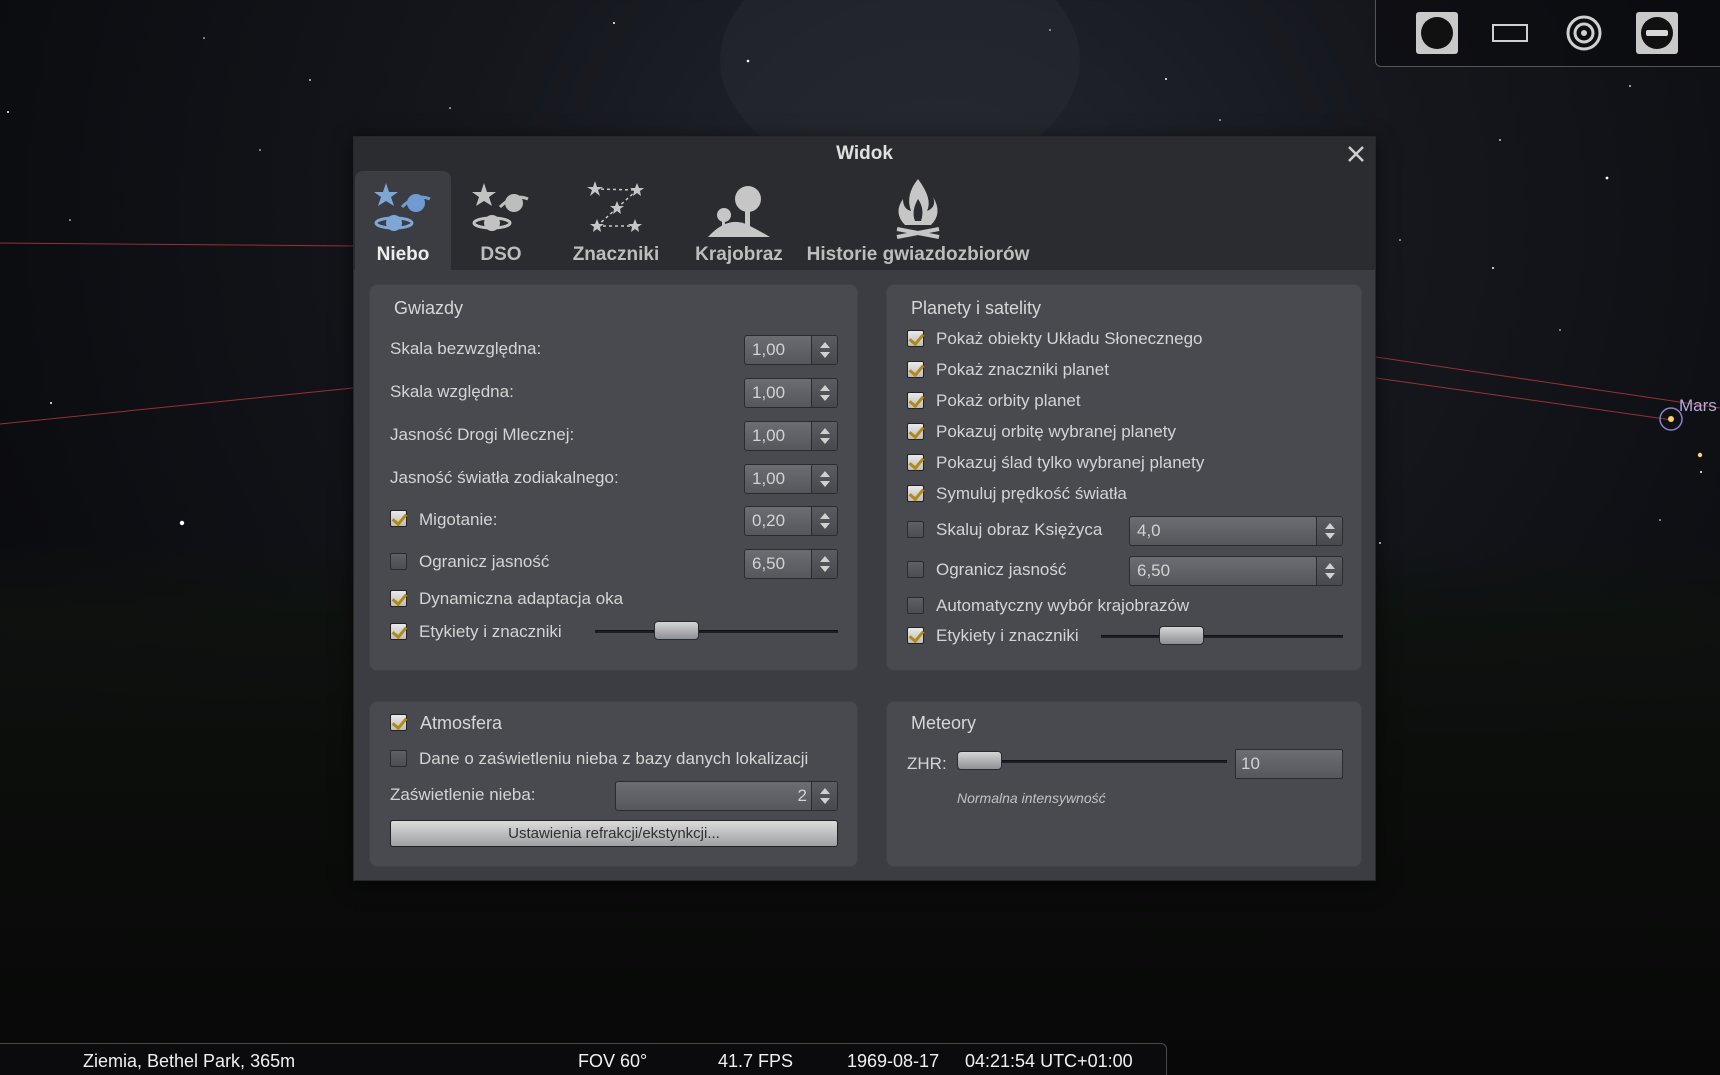  I want to click on atmosphere-checkbox, so click(398, 722).